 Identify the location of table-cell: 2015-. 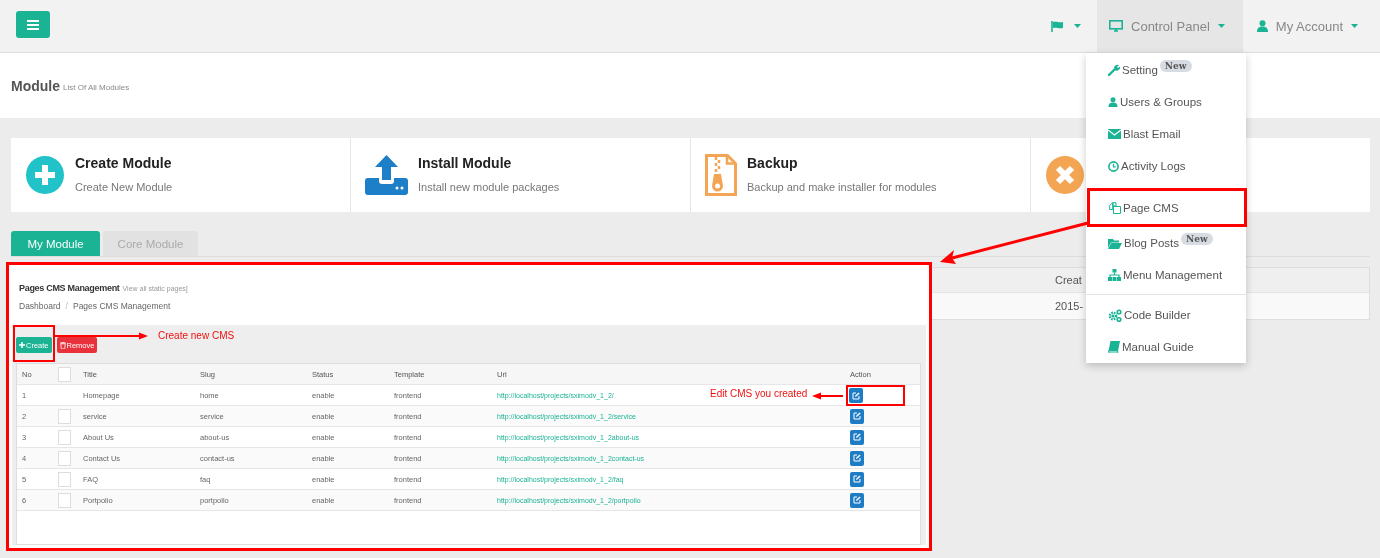
(1069, 306).